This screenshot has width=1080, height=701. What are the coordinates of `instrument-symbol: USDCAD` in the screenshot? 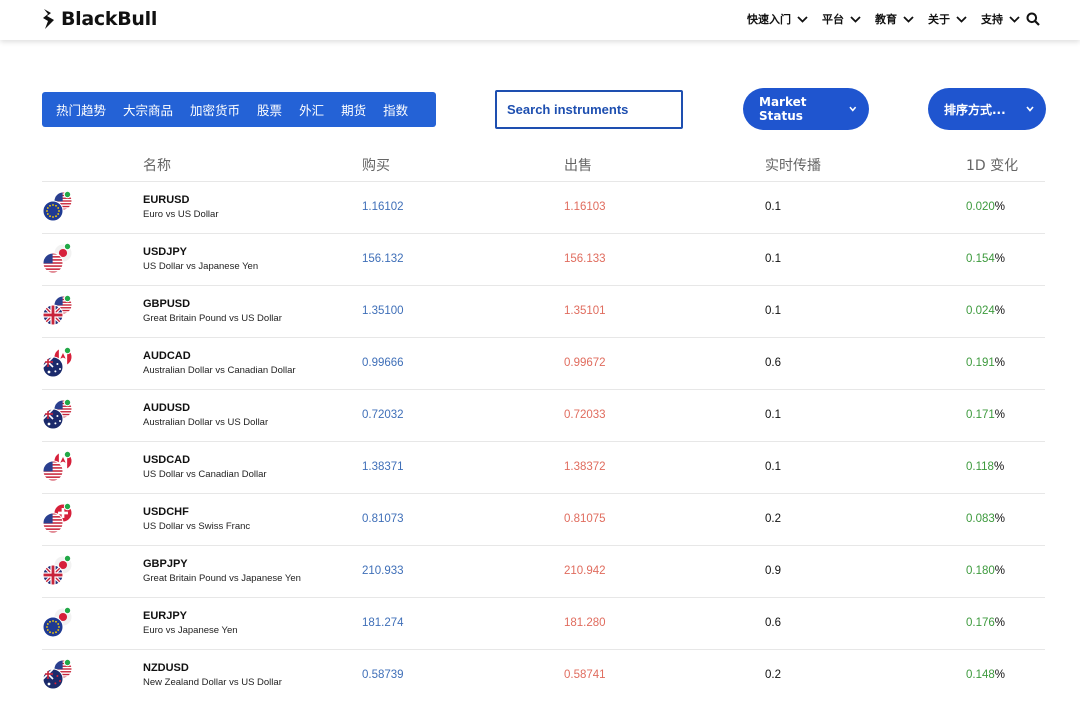 It's located at (166, 460).